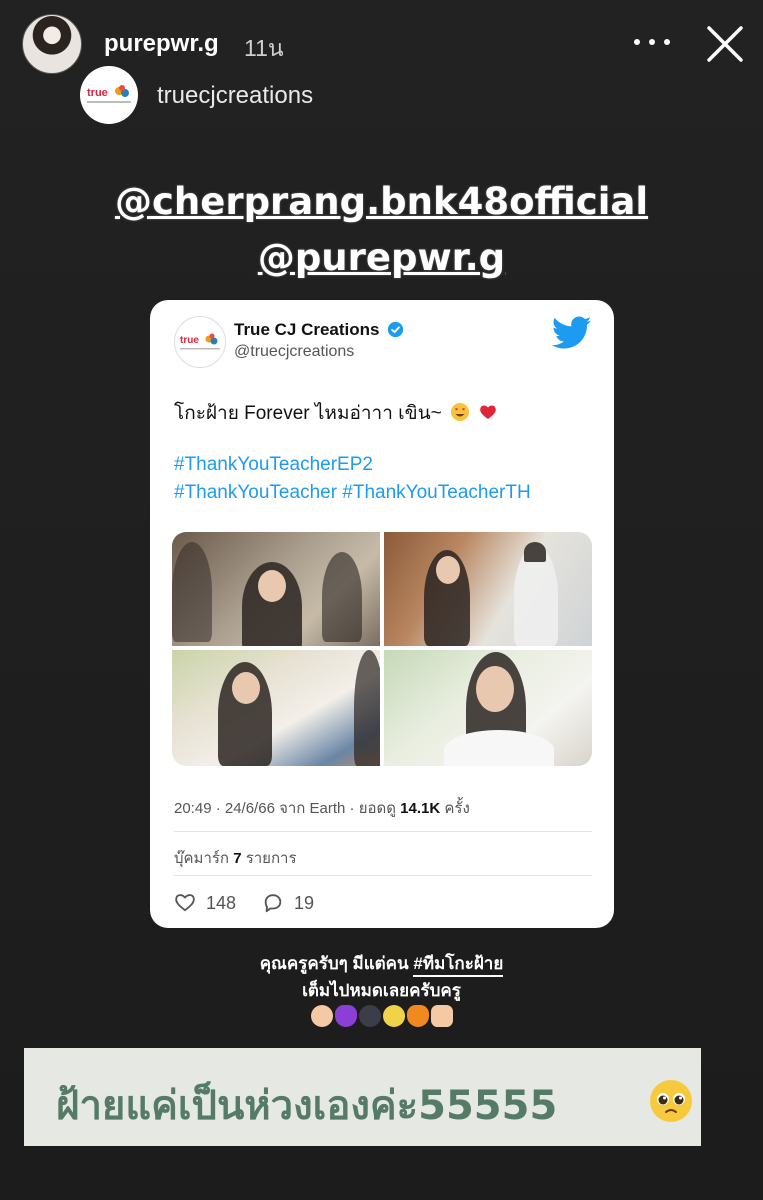 This screenshot has height=1200, width=763. I want to click on tweet-text-content: โกะฝ้าย Forever ไหมอ่าาา เขิน~, so click(308, 413).